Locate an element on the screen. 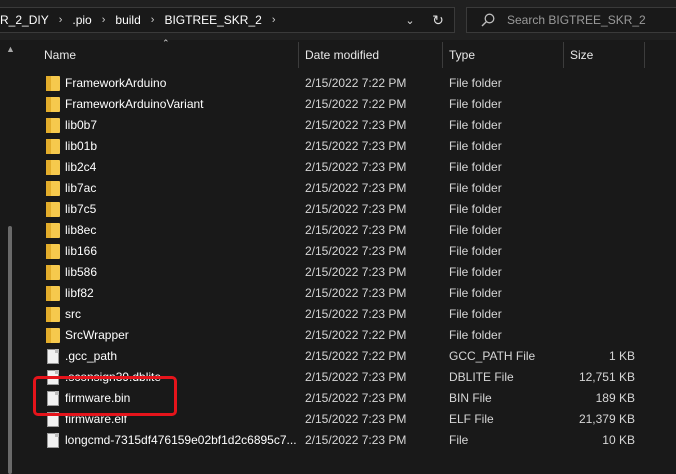 This screenshot has width=676, height=474. file-row: lib166 2/15/2022 7:23 PM File folder is located at coordinates (349, 251).